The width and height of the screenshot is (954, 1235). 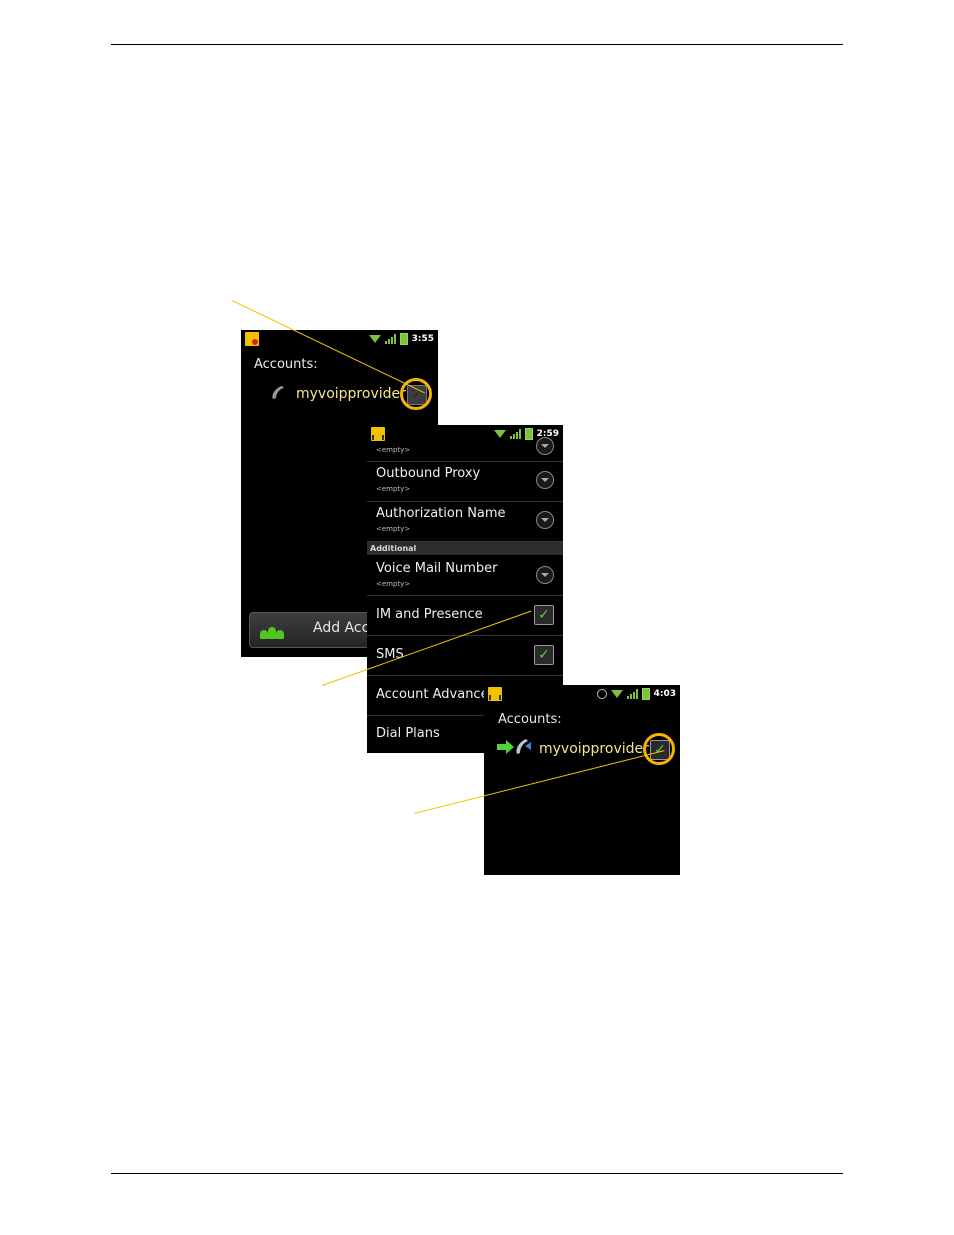 I want to click on section-header-additional: Additional, so click(x=465, y=548).